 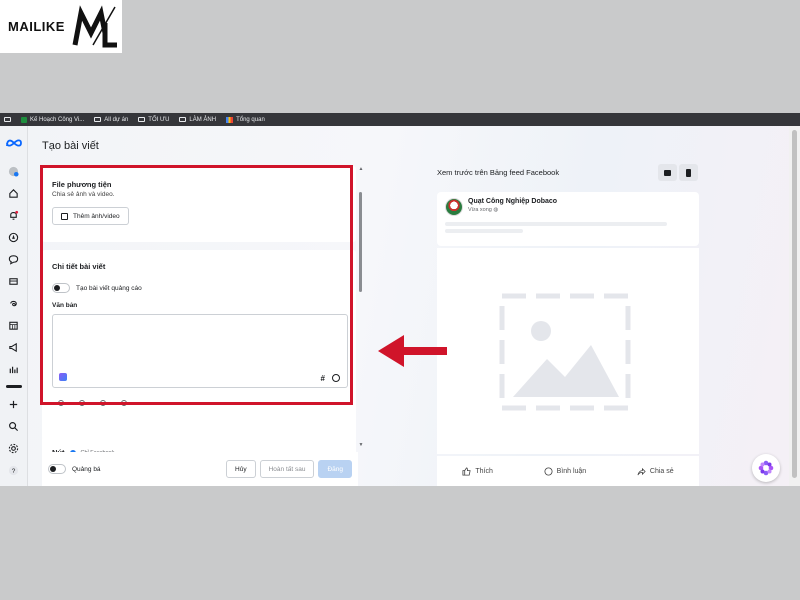 I want to click on preview-post-actions: Thích Bình luận Chia sẻ, so click(x=568, y=471).